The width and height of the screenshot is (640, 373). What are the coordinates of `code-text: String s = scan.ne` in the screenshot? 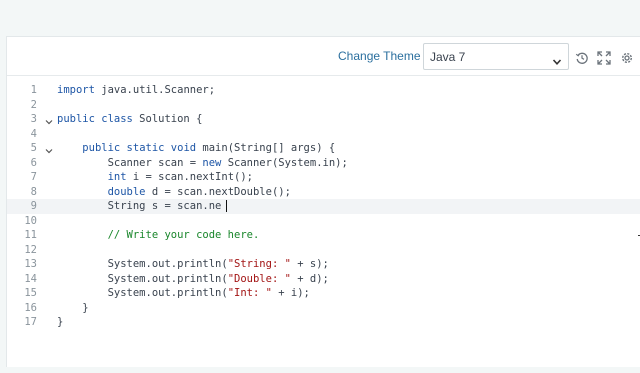 It's located at (139, 206).